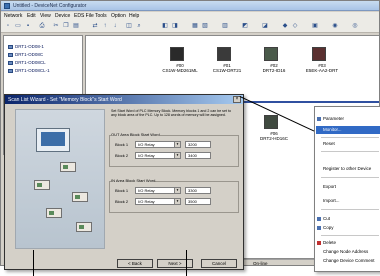  Describe the element at coordinates (198, 144) in the screenshot. I see `out-block1-word-input: 3200` at that location.